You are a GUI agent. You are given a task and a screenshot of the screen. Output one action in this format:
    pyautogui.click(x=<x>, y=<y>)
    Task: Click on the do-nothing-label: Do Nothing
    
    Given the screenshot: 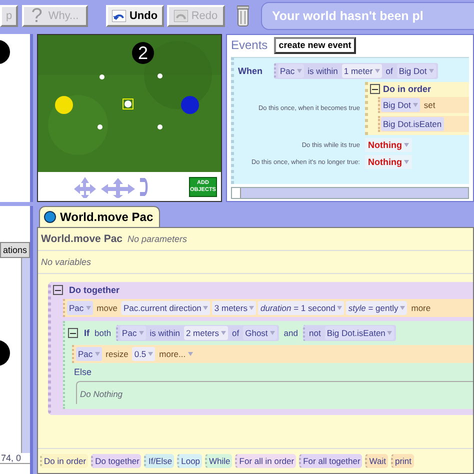 What is the action you would take?
    pyautogui.click(x=101, y=394)
    